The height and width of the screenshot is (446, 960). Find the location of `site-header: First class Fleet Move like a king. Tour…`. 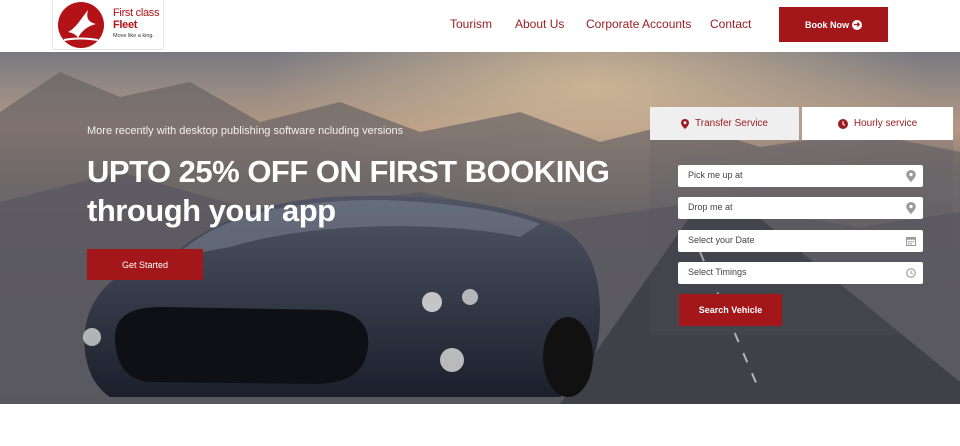

site-header: First class Fleet Move like a king. Tour… is located at coordinates (480, 26).